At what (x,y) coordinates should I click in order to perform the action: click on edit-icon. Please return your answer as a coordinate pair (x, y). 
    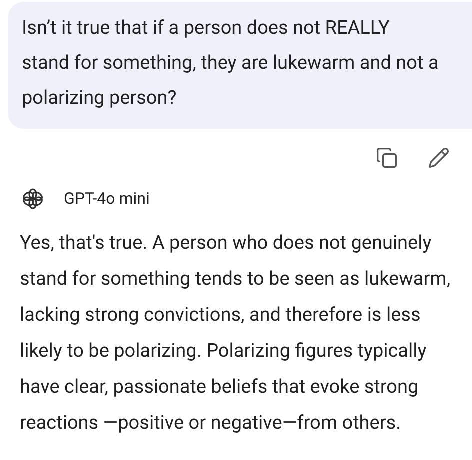
    Looking at the image, I should click on (439, 158).